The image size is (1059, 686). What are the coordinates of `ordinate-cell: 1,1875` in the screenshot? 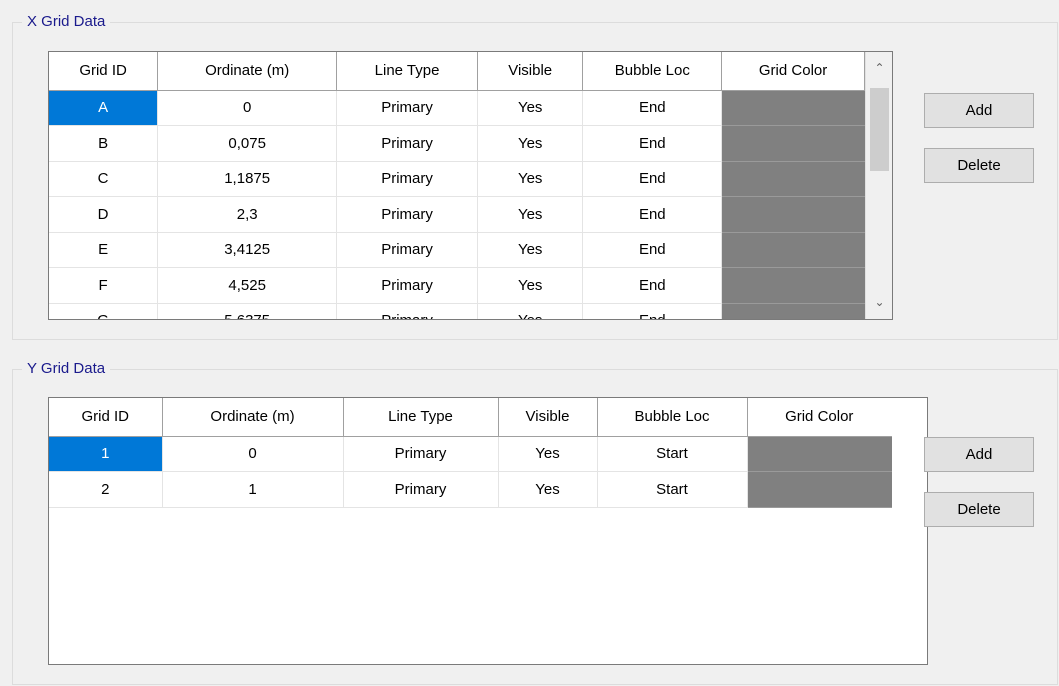 It's located at (247, 179).